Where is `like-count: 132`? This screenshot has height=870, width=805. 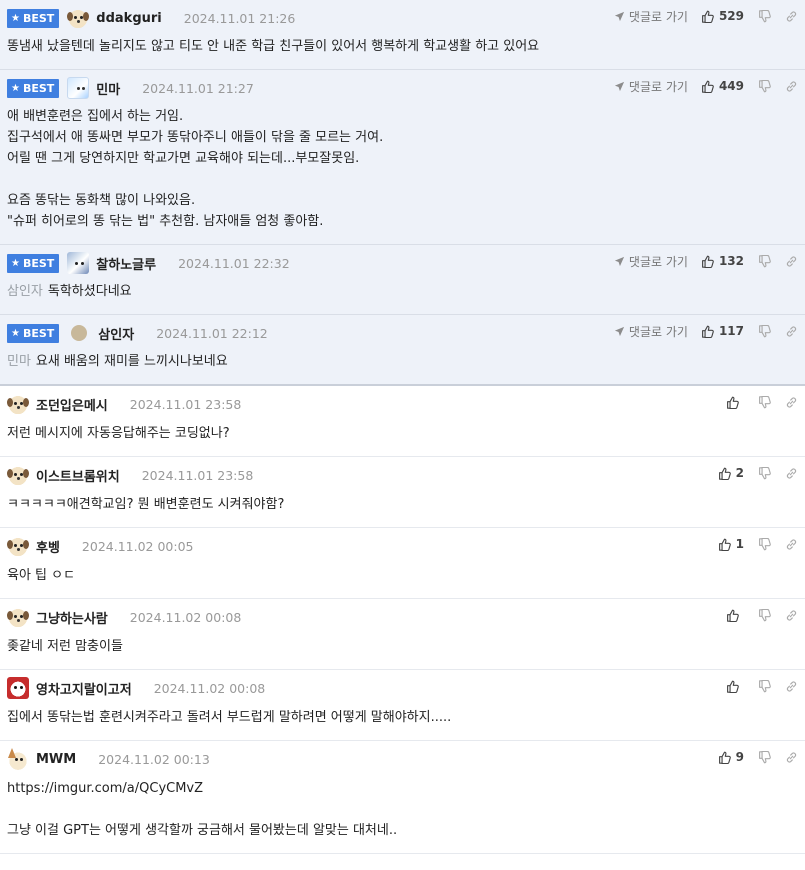
like-count: 132 is located at coordinates (731, 261).